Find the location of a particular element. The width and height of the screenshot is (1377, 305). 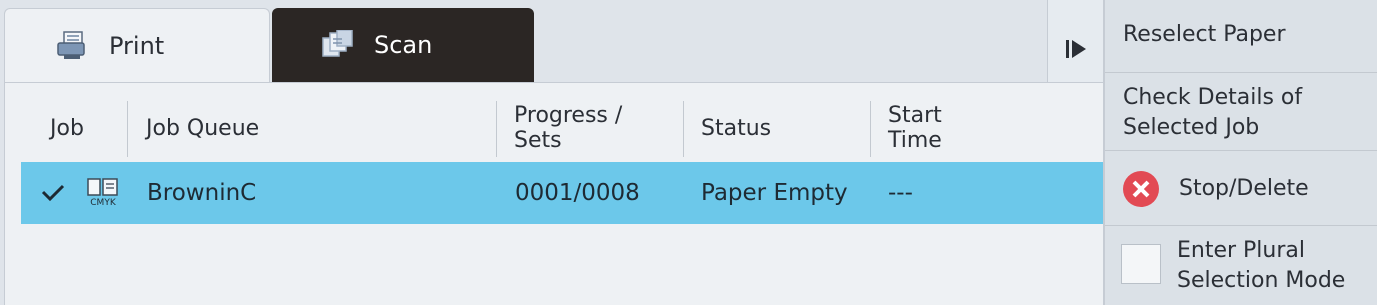

tab-scan: Scan is located at coordinates (403, 45).